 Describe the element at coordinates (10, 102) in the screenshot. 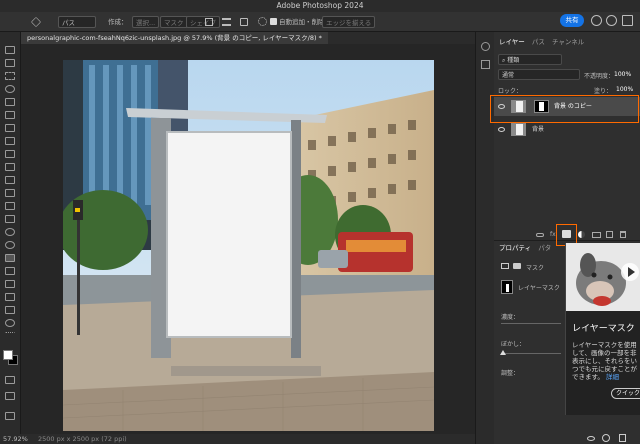

I see `object-select-tool-icon` at that location.